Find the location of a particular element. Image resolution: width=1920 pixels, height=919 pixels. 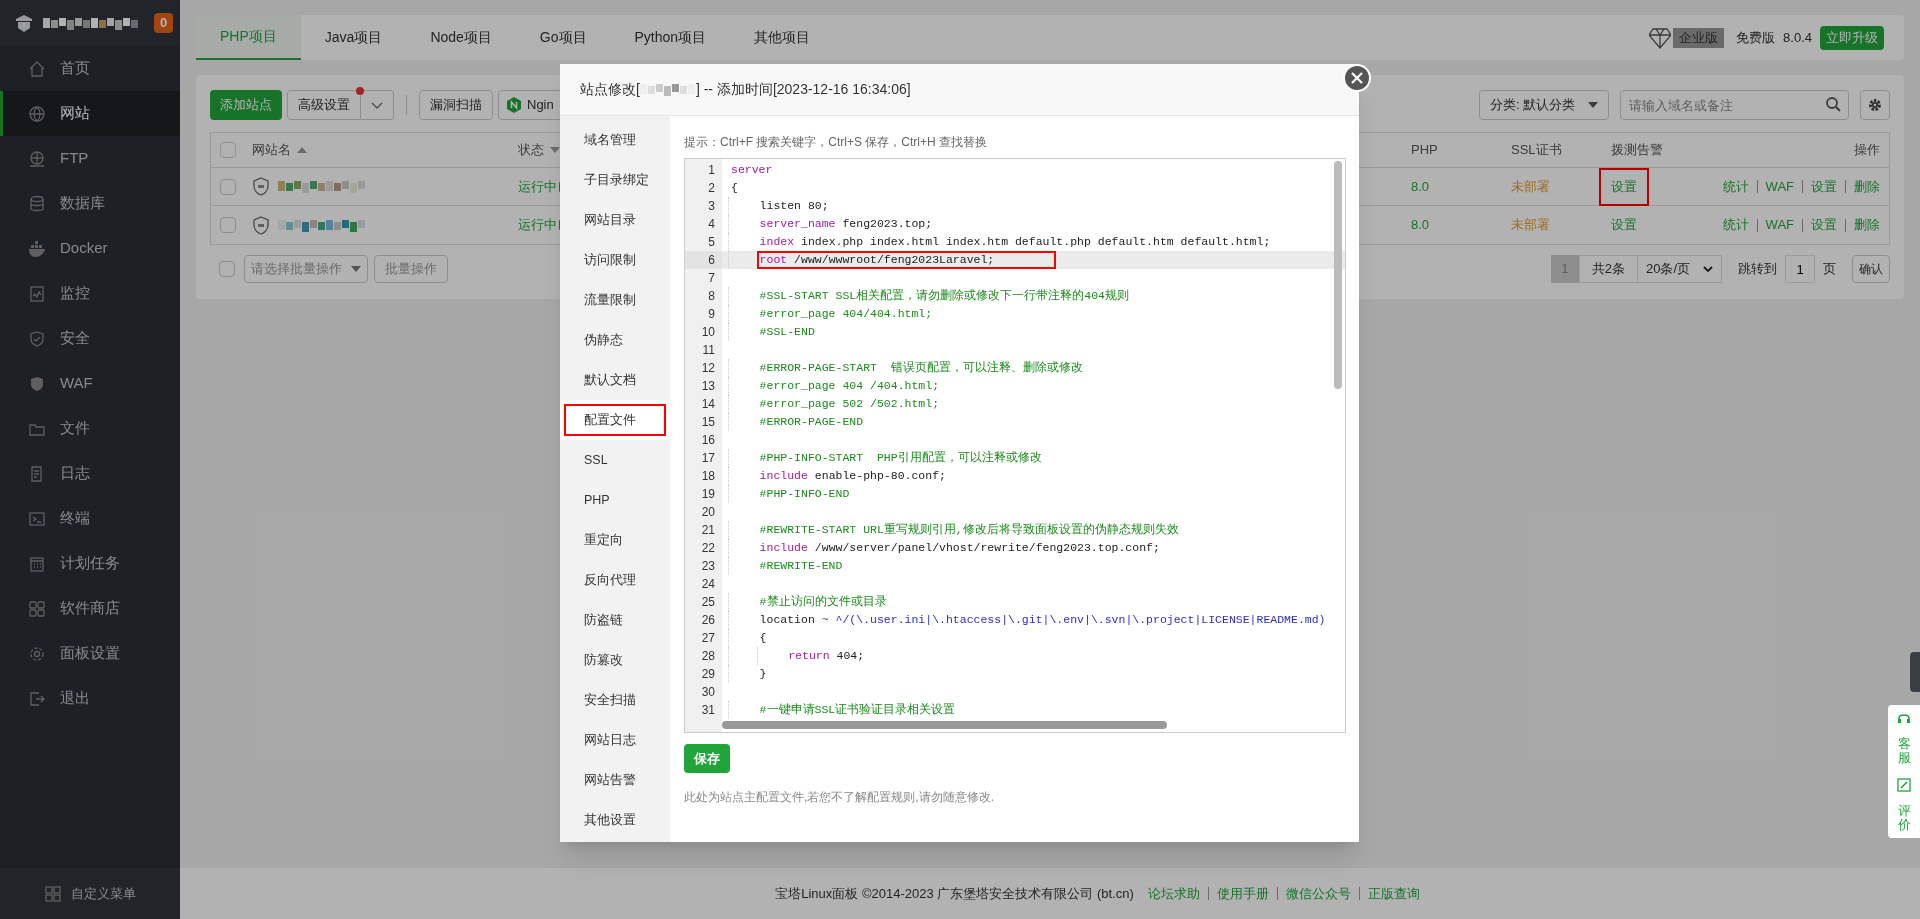

line-number: 2 is located at coordinates (711, 188).